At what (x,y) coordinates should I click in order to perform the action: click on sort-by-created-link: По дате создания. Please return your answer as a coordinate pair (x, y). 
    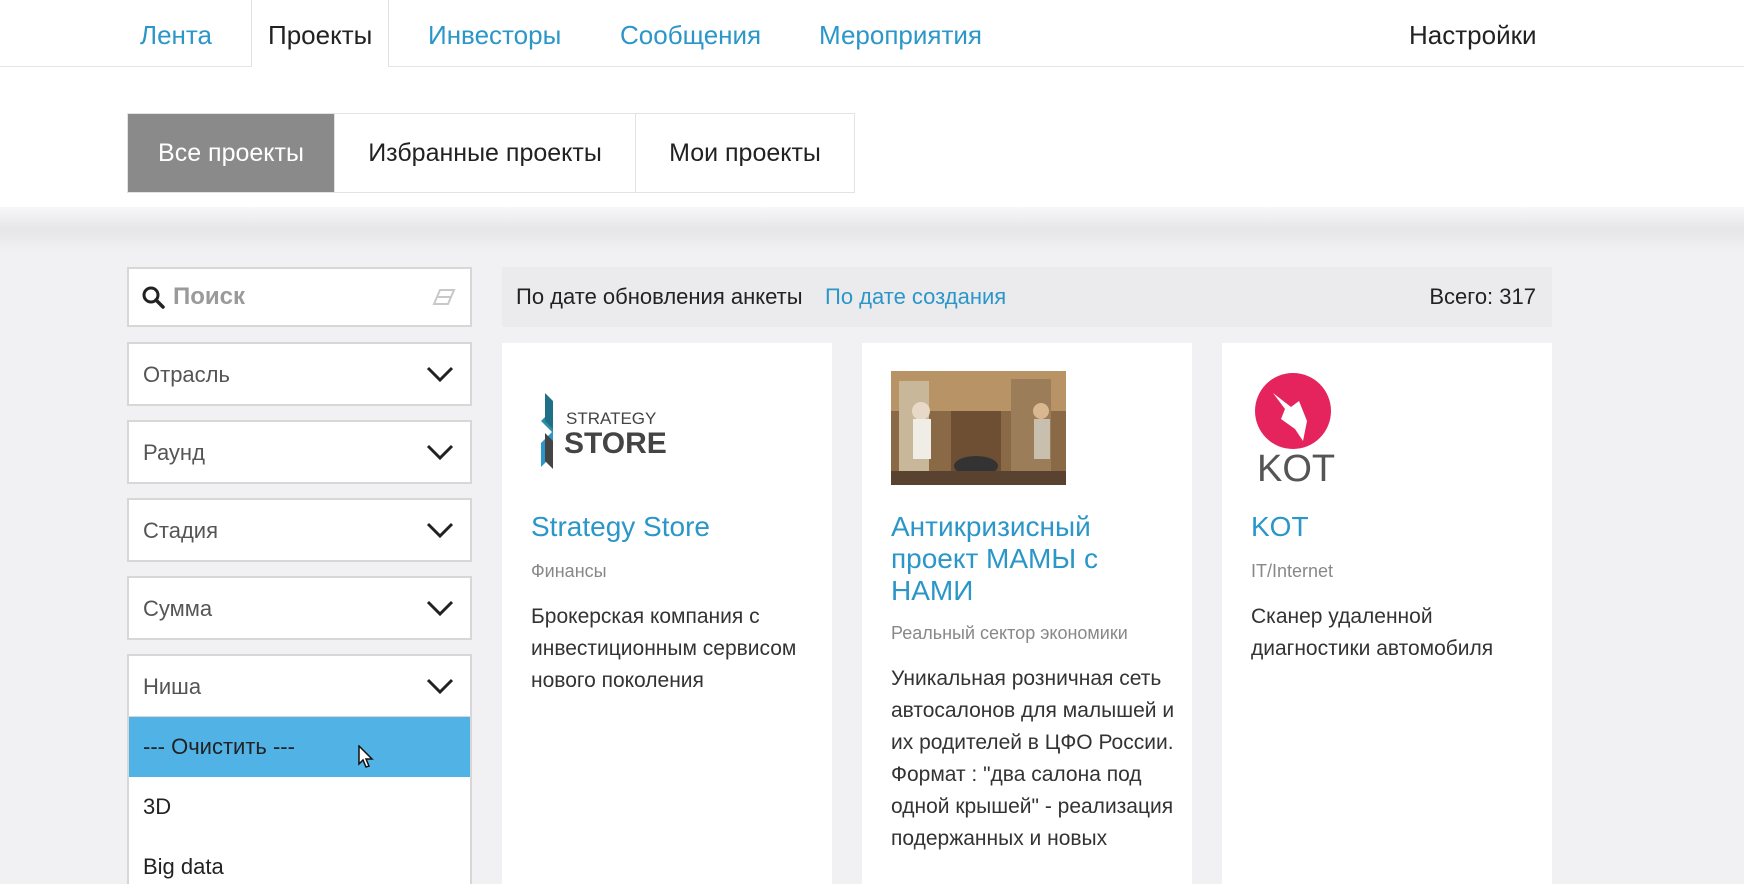
    Looking at the image, I should click on (915, 297).